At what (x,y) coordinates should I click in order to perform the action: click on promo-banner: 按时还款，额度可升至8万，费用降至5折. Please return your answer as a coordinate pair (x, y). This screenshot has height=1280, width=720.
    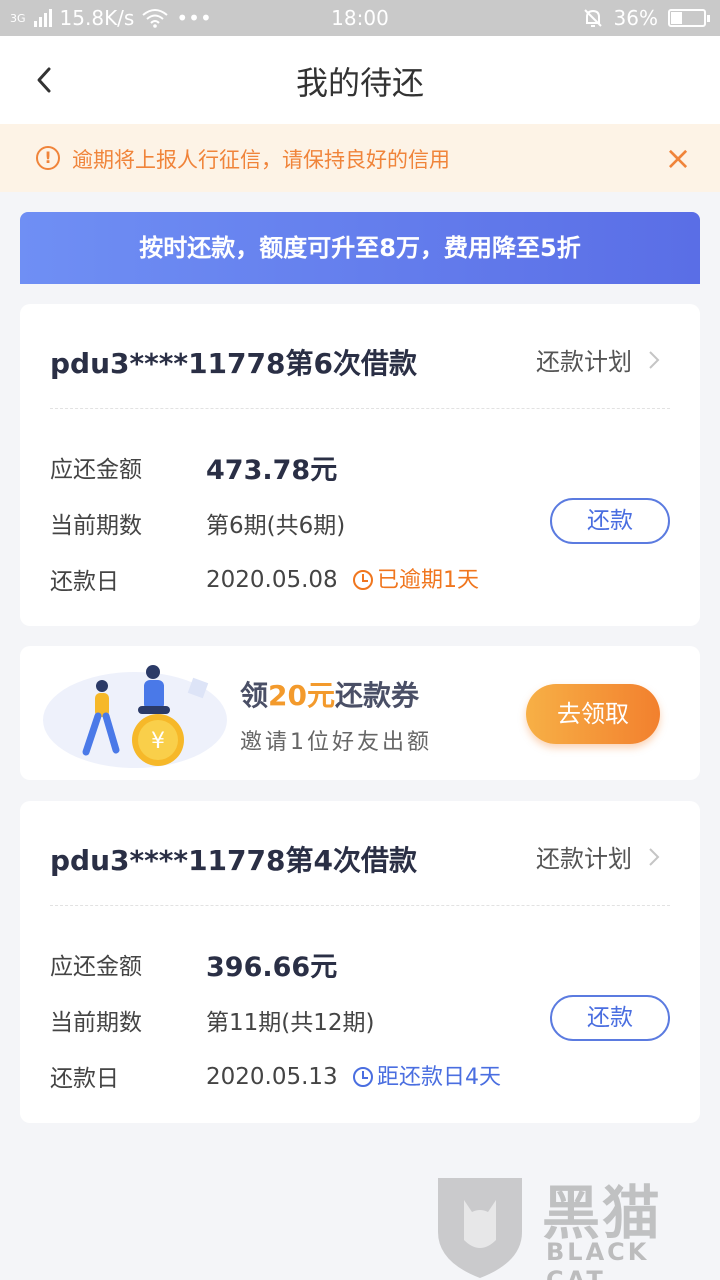
    Looking at the image, I should click on (360, 248).